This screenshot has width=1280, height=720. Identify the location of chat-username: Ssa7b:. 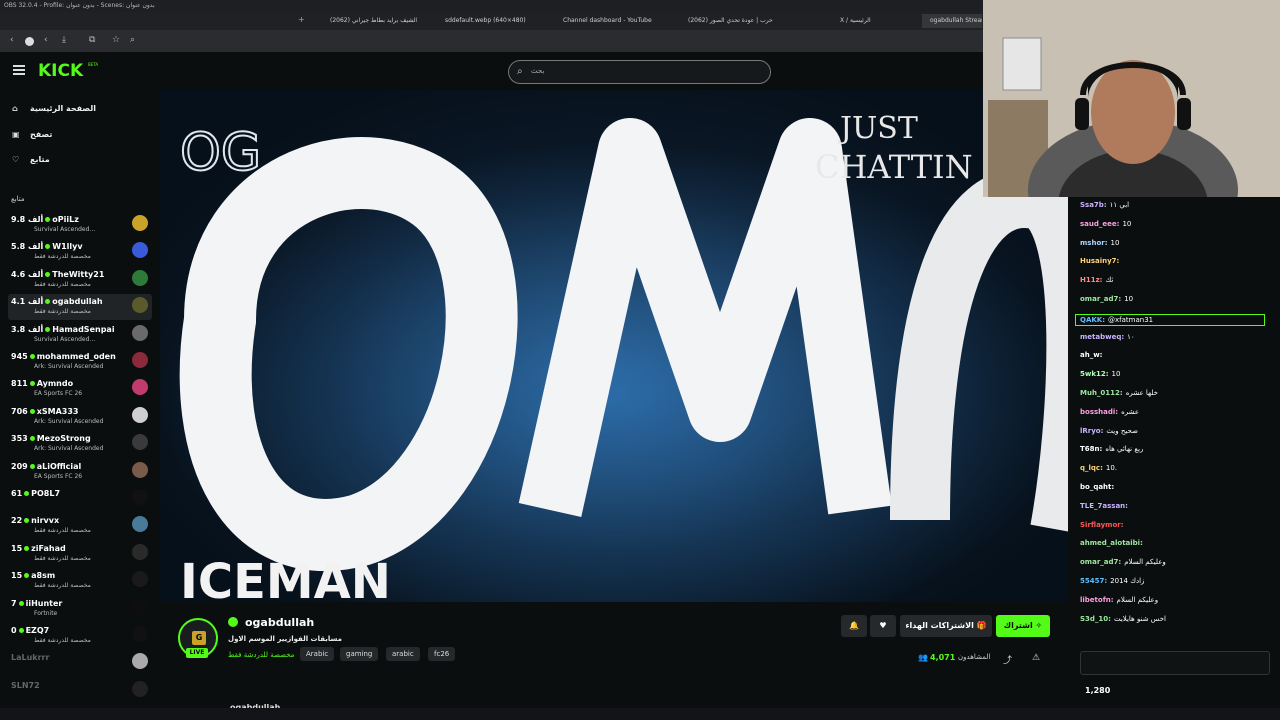
(1093, 205).